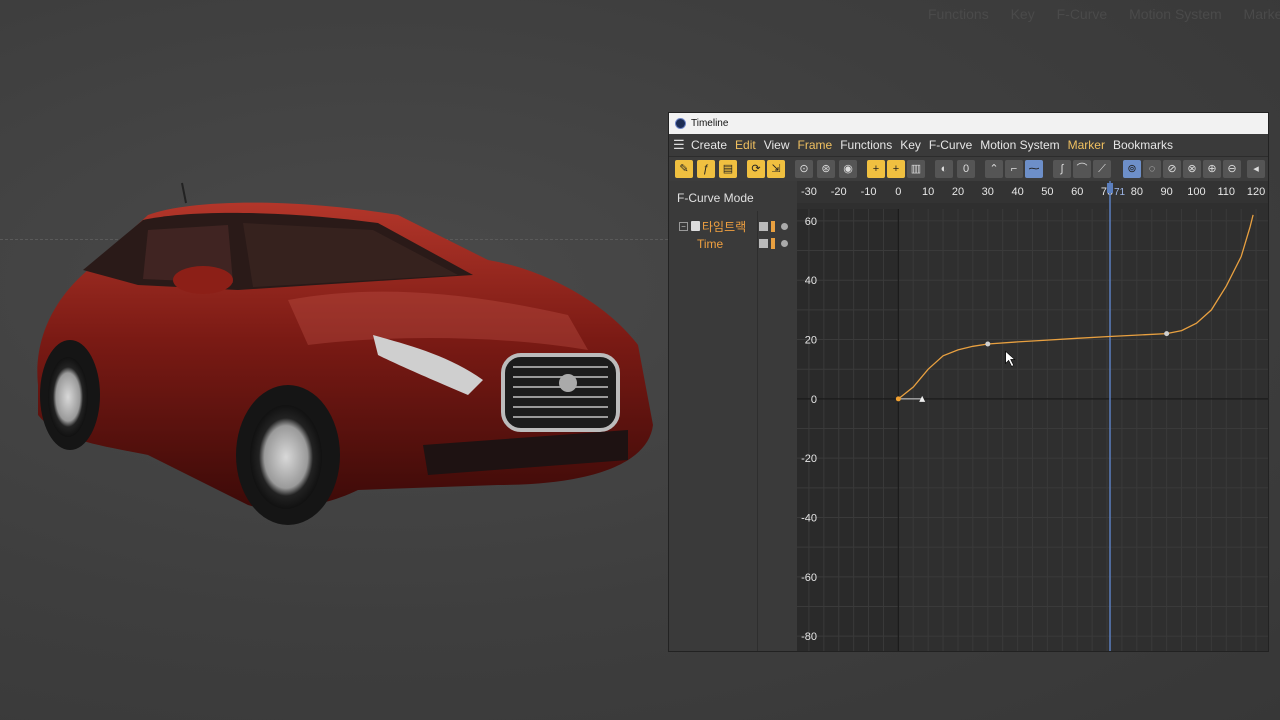  Describe the element at coordinates (203, 280) in the screenshot. I see `car-mirror` at that location.